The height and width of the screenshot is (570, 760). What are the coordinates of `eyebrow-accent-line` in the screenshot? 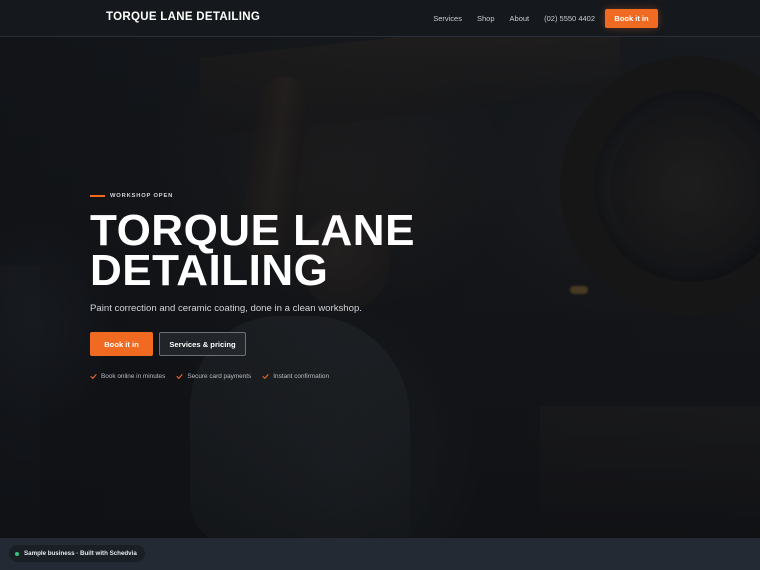 It's located at (97, 196).